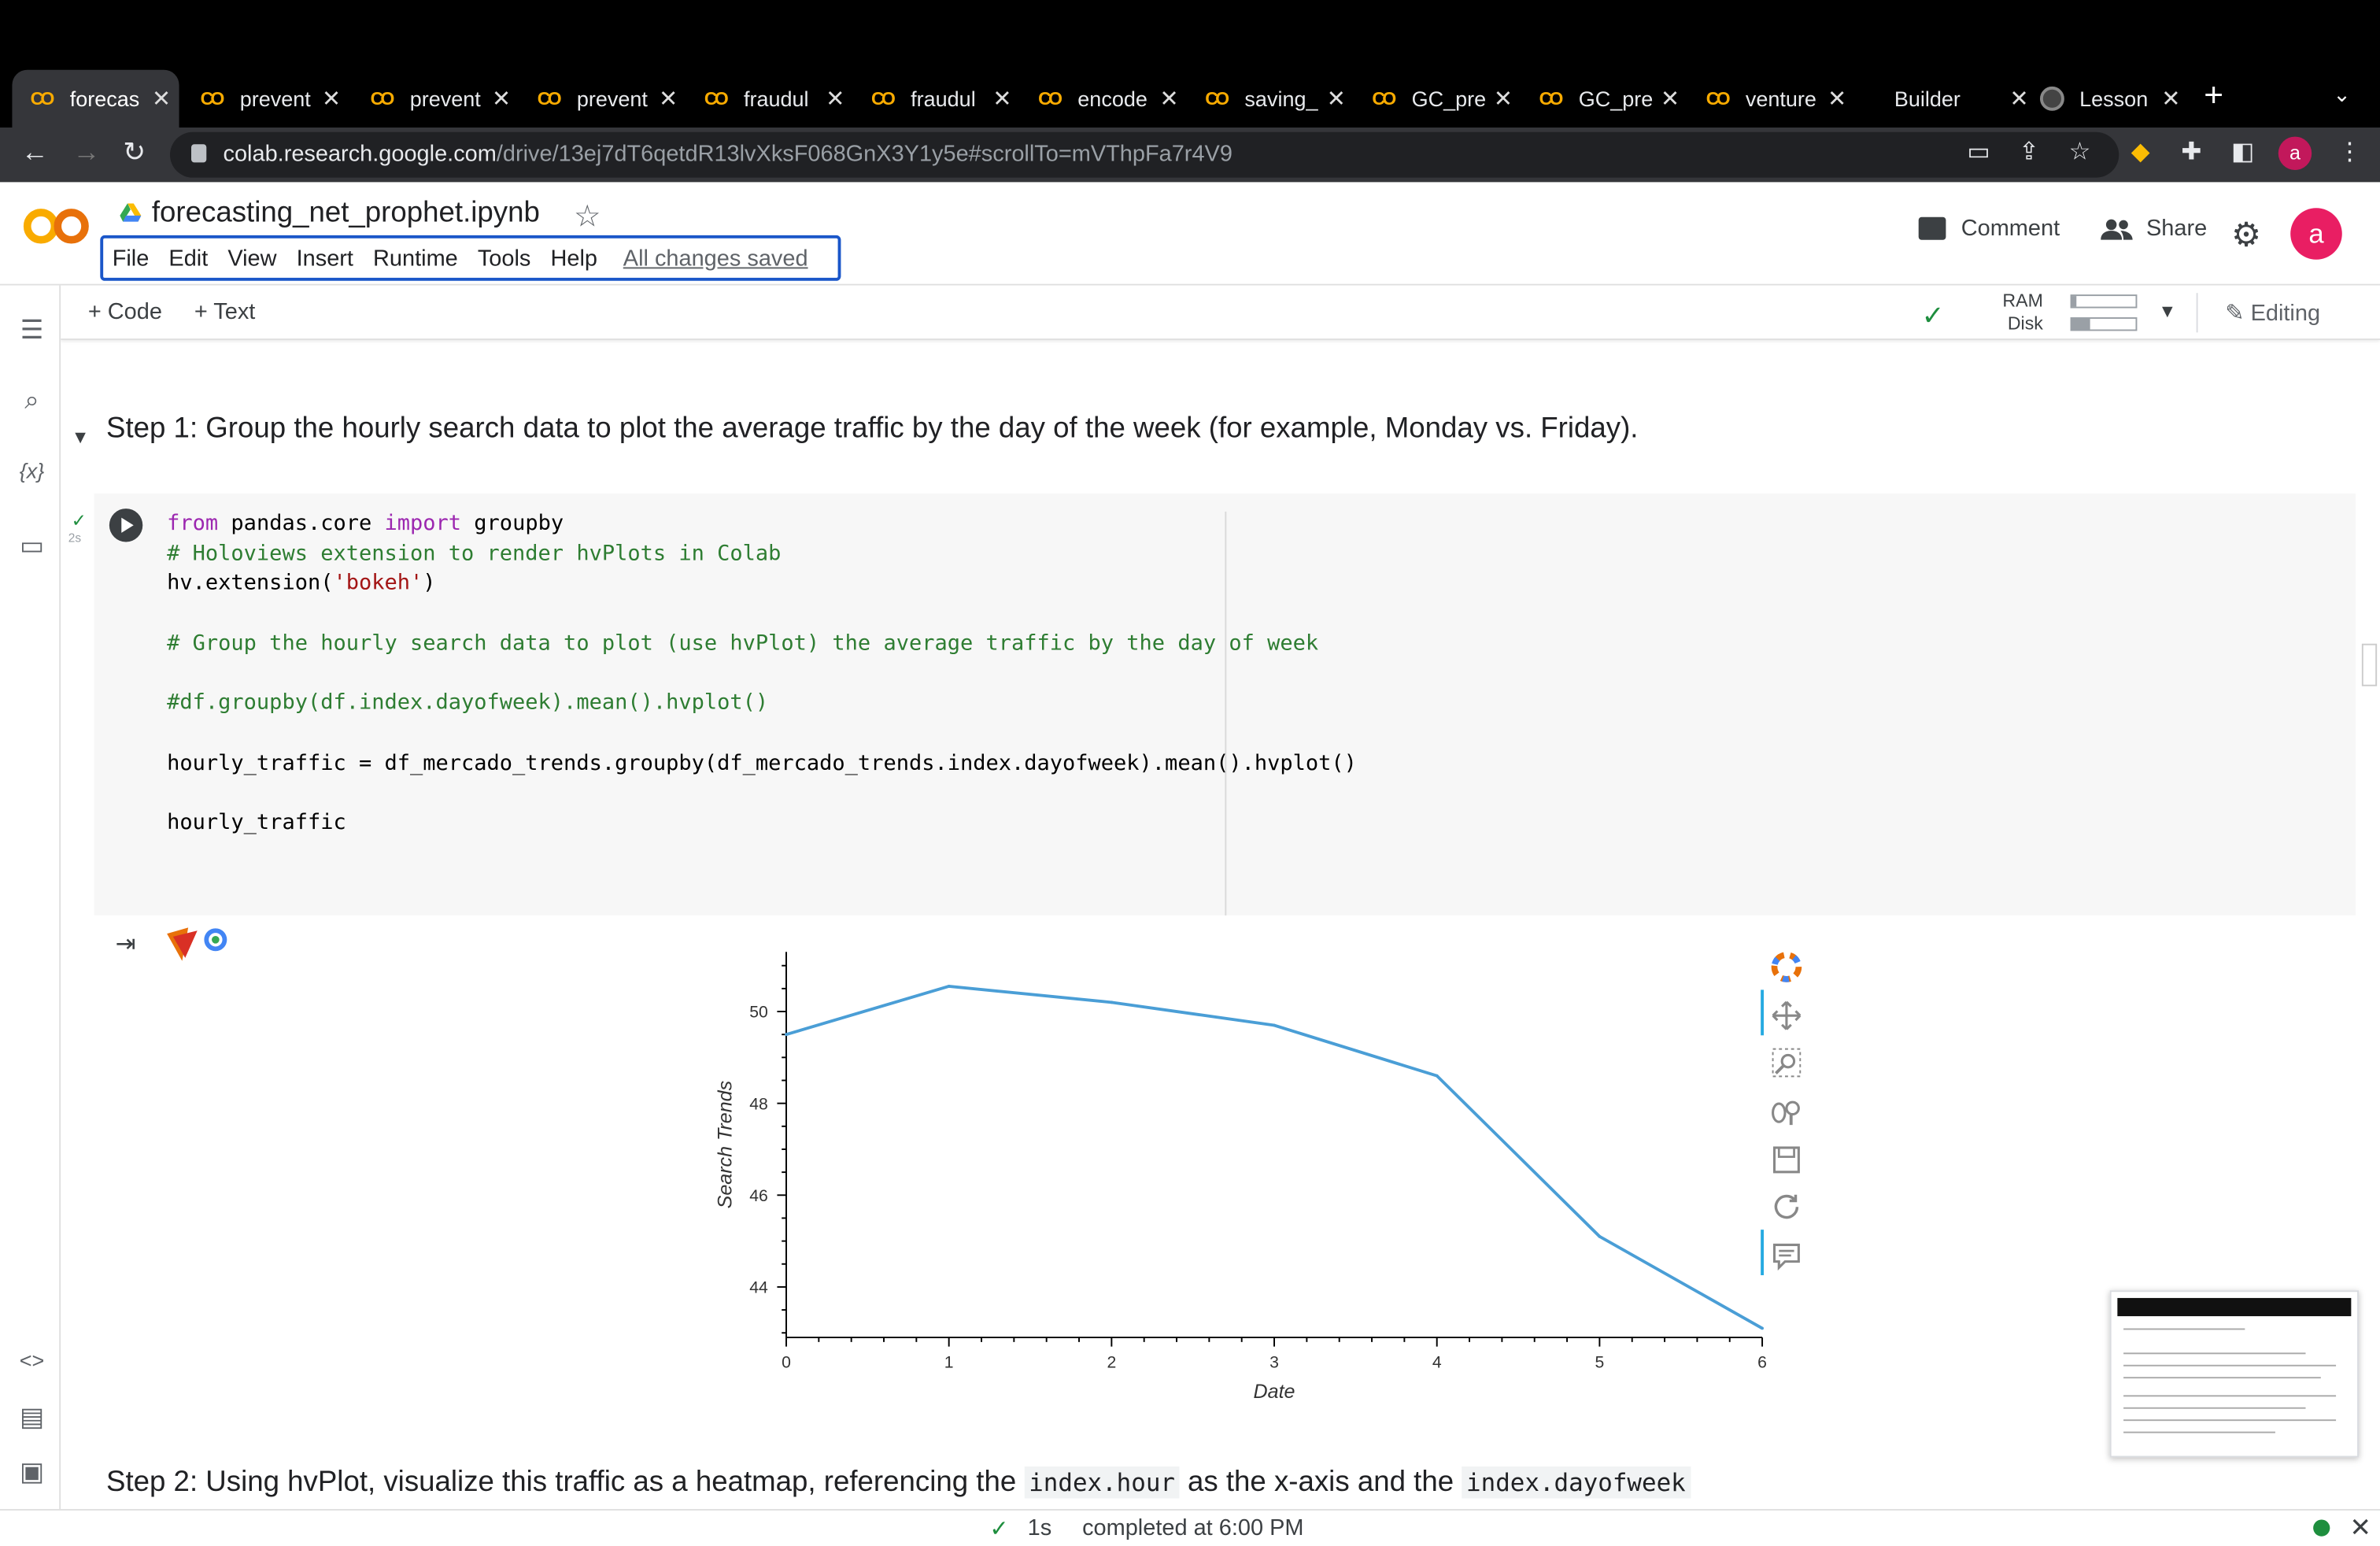 The image size is (2380, 1546). What do you see at coordinates (2246, 235) in the screenshot?
I see `settings-gear-icon: ⚙` at bounding box center [2246, 235].